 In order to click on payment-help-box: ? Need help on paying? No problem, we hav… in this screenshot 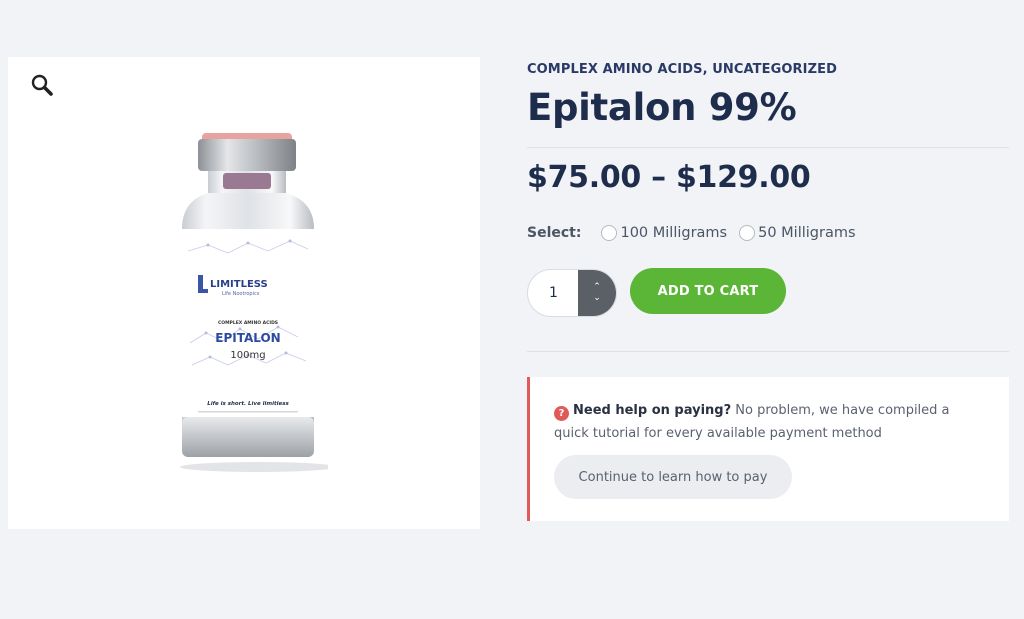, I will do `click(768, 449)`.